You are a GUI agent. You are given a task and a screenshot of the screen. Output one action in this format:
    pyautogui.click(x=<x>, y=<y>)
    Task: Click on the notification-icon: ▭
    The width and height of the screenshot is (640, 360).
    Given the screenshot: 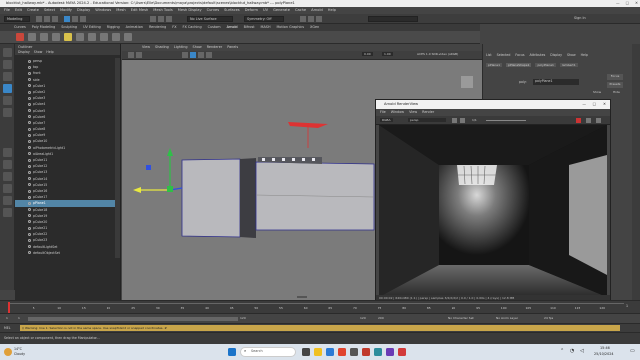 What is the action you would take?
    pyautogui.click(x=632, y=351)
    